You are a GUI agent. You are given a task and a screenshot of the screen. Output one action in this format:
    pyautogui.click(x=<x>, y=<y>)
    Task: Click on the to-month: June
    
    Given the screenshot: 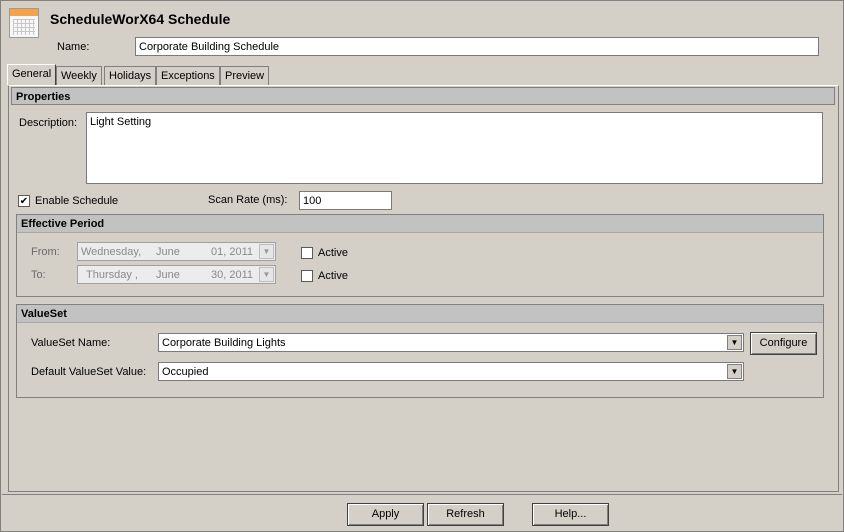 What is the action you would take?
    pyautogui.click(x=168, y=275)
    